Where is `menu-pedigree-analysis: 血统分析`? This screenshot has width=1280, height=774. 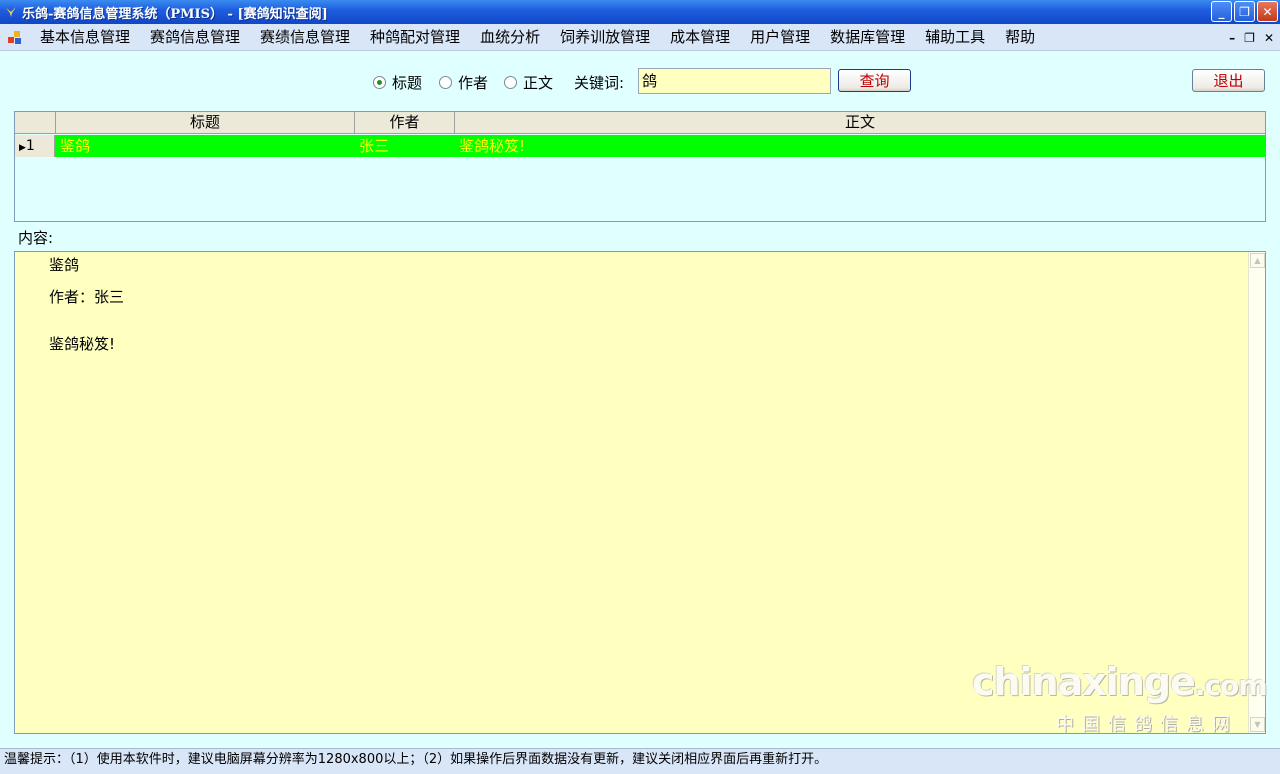
menu-pedigree-analysis: 血统分析 is located at coordinates (510, 37).